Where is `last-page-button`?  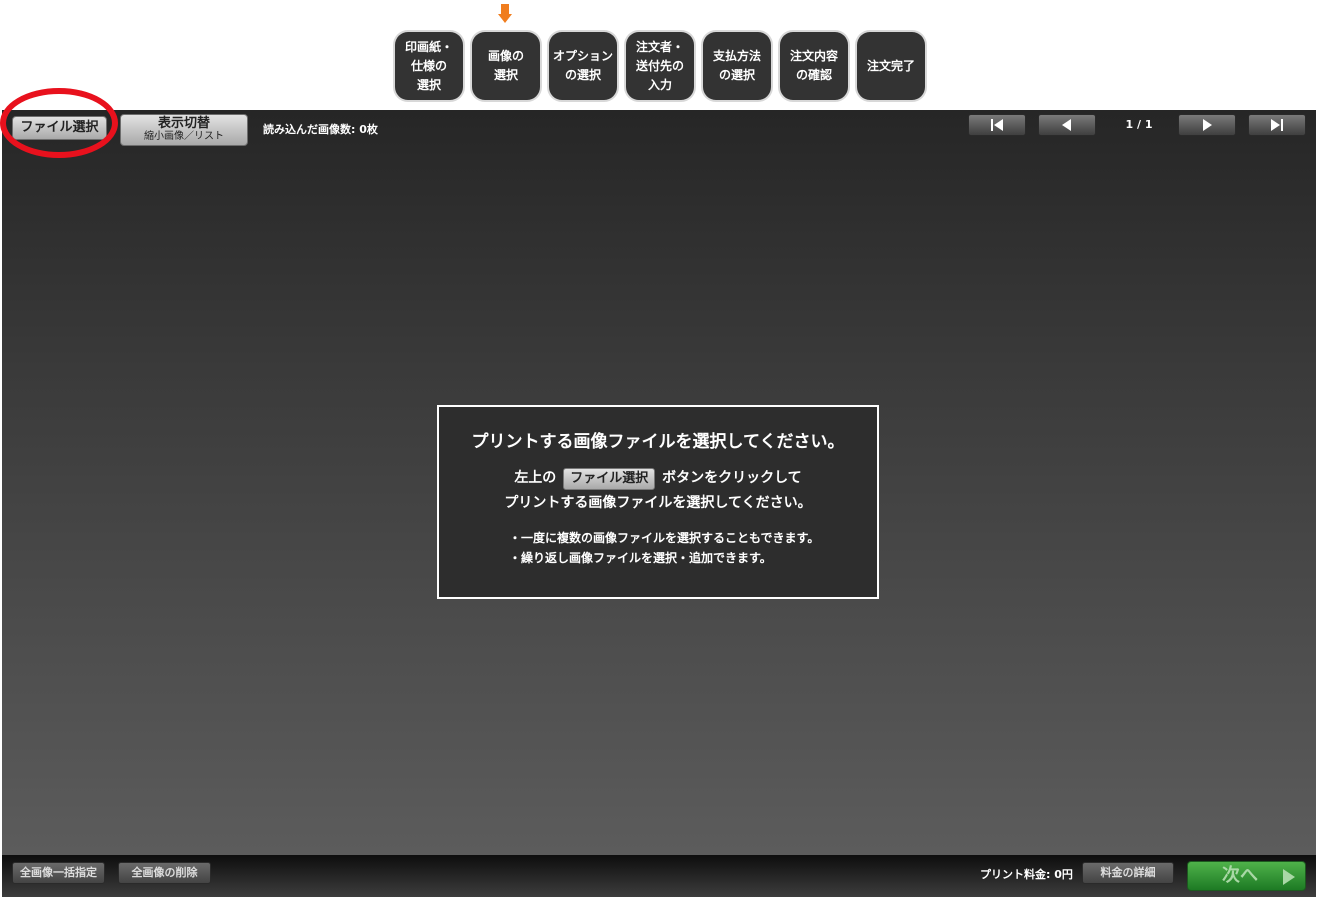 last-page-button is located at coordinates (1277, 125).